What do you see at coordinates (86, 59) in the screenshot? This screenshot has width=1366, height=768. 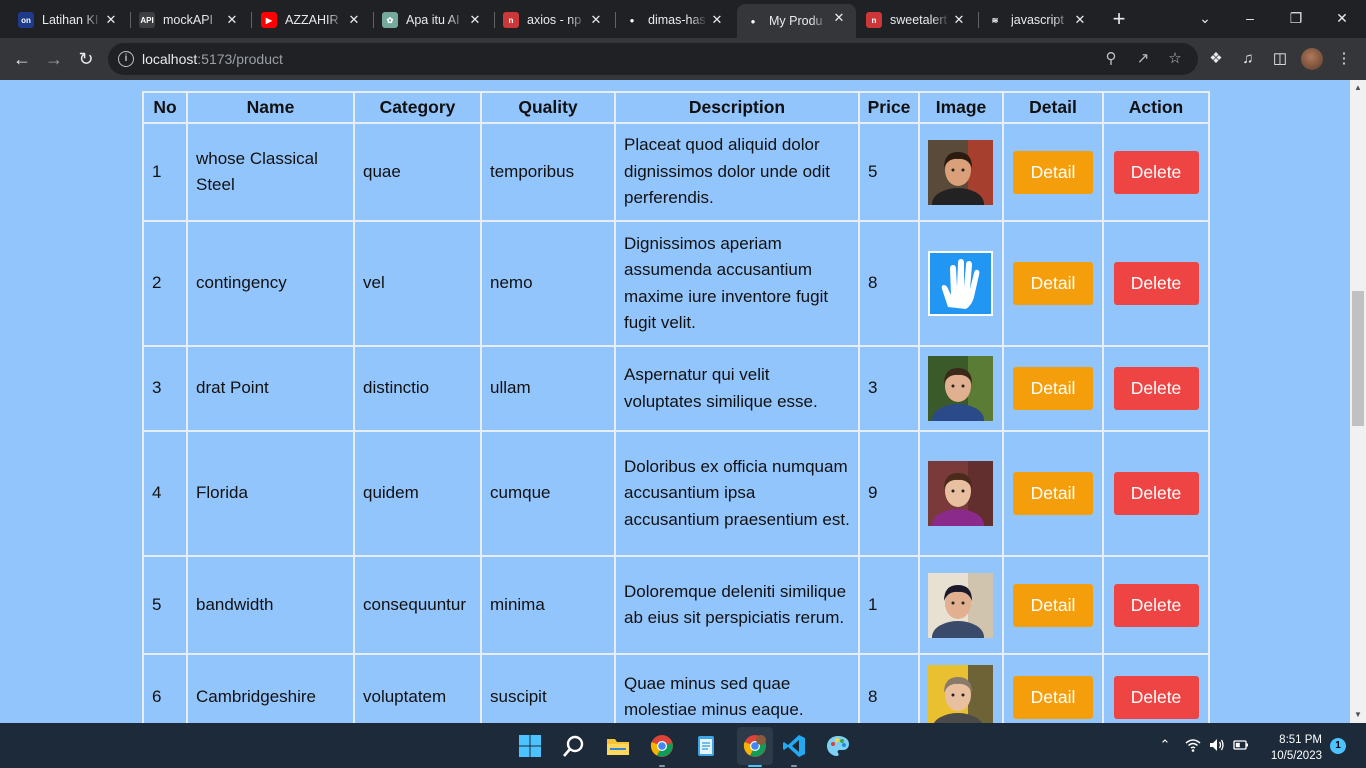 I see `reload-icon: ↻` at bounding box center [86, 59].